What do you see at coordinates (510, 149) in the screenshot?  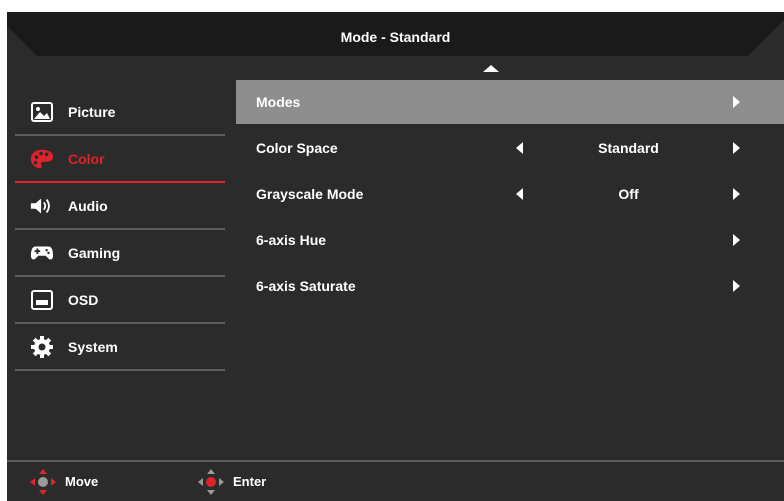 I see `setting-row-color-space: Color Space Standard` at bounding box center [510, 149].